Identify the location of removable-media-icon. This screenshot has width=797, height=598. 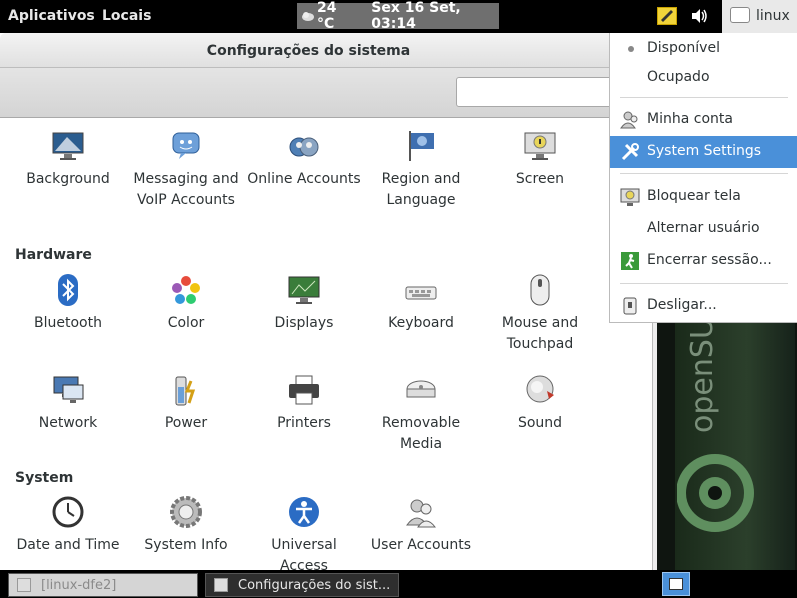
(421, 390).